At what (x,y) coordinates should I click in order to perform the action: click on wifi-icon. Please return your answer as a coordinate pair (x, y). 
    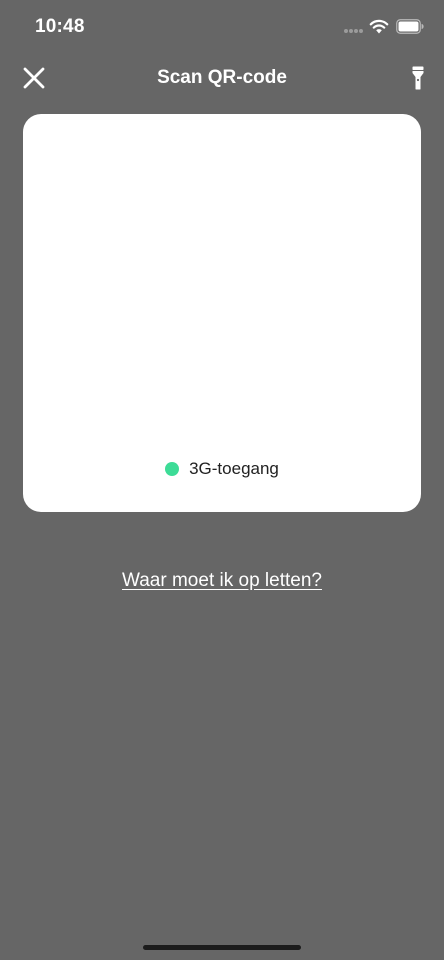
    Looking at the image, I should click on (379, 26).